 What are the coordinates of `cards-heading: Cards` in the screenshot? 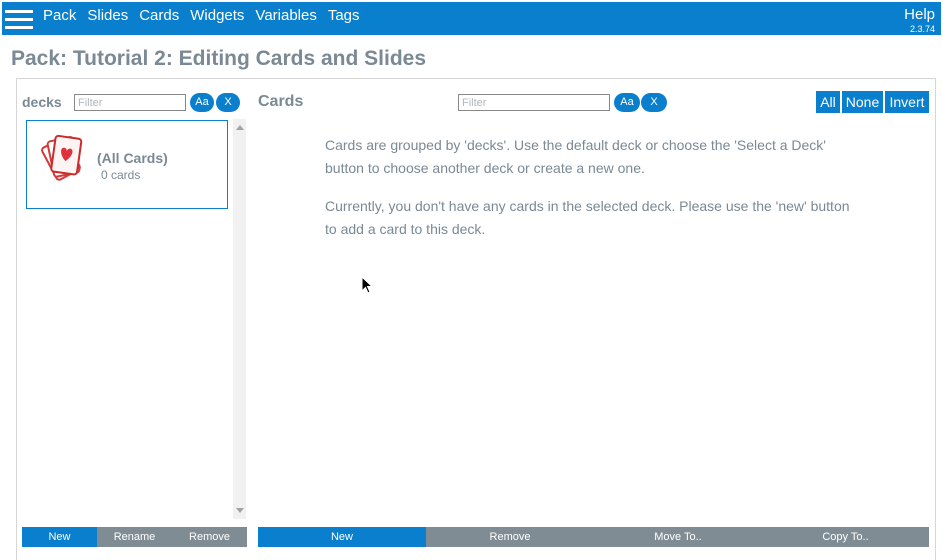 It's located at (281, 101).